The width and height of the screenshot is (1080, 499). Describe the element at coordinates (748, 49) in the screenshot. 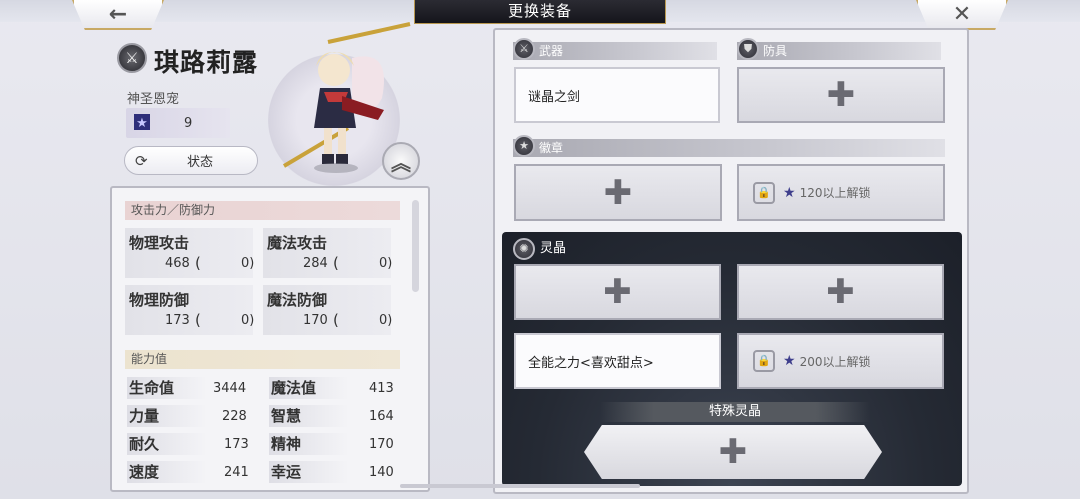

I see `armor-icon: ⛊` at that location.